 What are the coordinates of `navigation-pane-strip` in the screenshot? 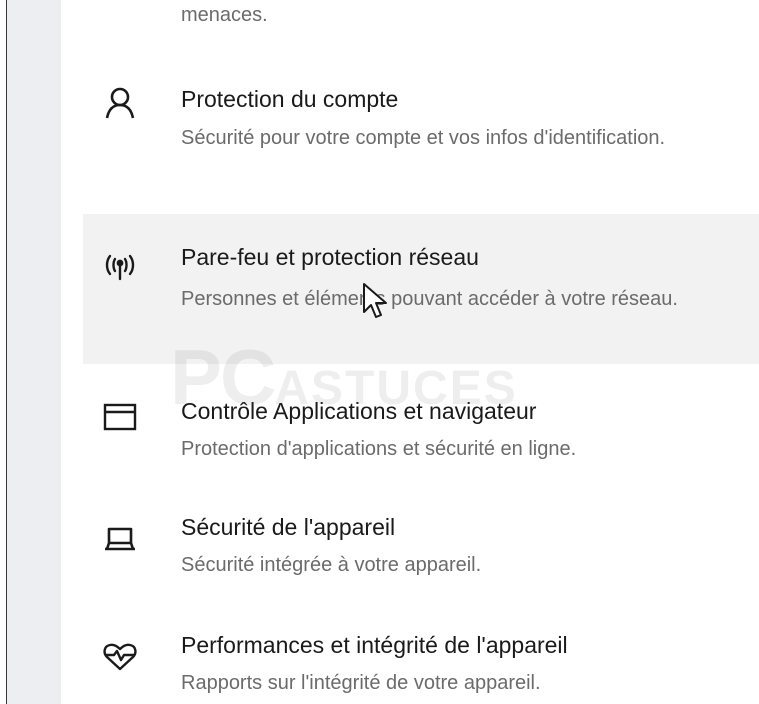 It's located at (34, 352).